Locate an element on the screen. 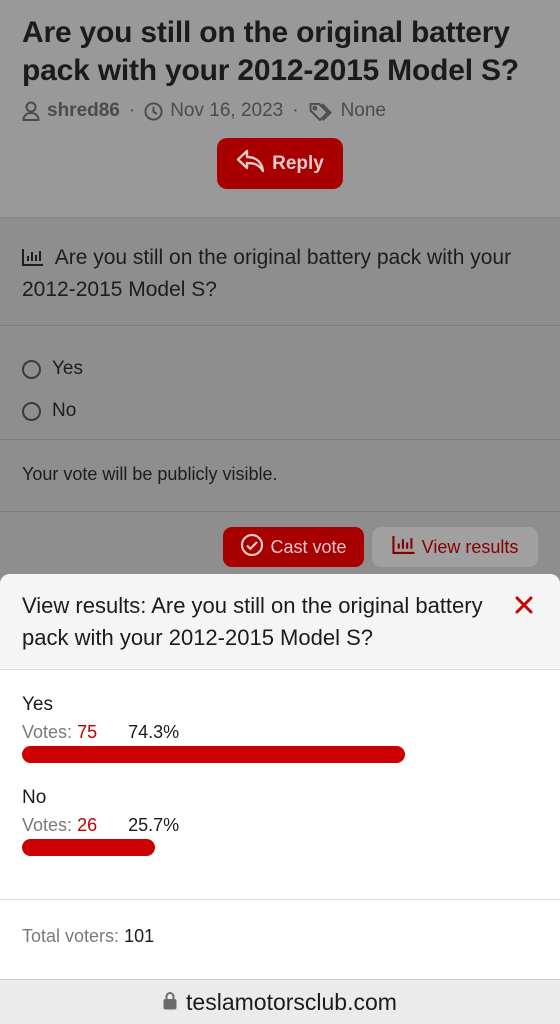  thread-meta: shred86 · Nov 16, 2023 · None is located at coordinates (280, 111).